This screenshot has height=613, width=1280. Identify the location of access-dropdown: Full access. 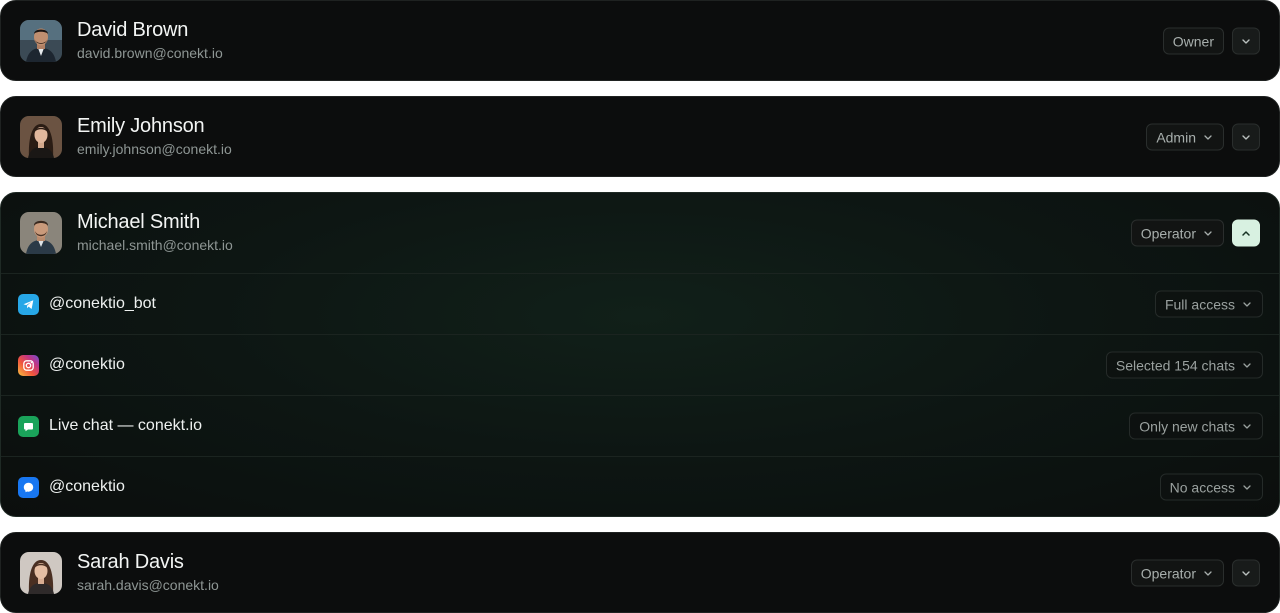
(1208, 304).